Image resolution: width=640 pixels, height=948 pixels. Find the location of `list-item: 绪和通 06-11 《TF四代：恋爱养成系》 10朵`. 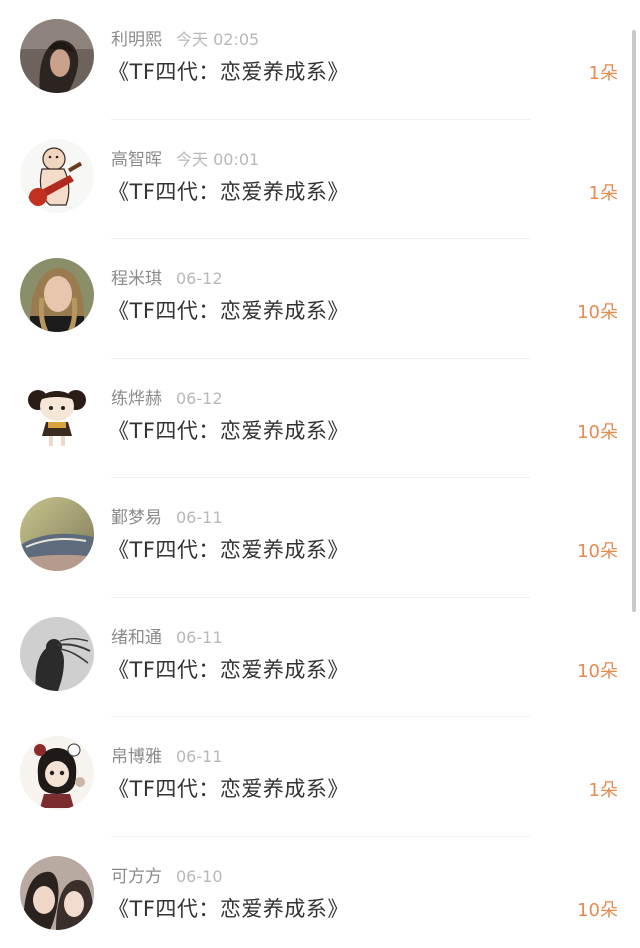

list-item: 绪和通 06-11 《TF四代：恋爱养成系》 10朵 is located at coordinates (320, 657).